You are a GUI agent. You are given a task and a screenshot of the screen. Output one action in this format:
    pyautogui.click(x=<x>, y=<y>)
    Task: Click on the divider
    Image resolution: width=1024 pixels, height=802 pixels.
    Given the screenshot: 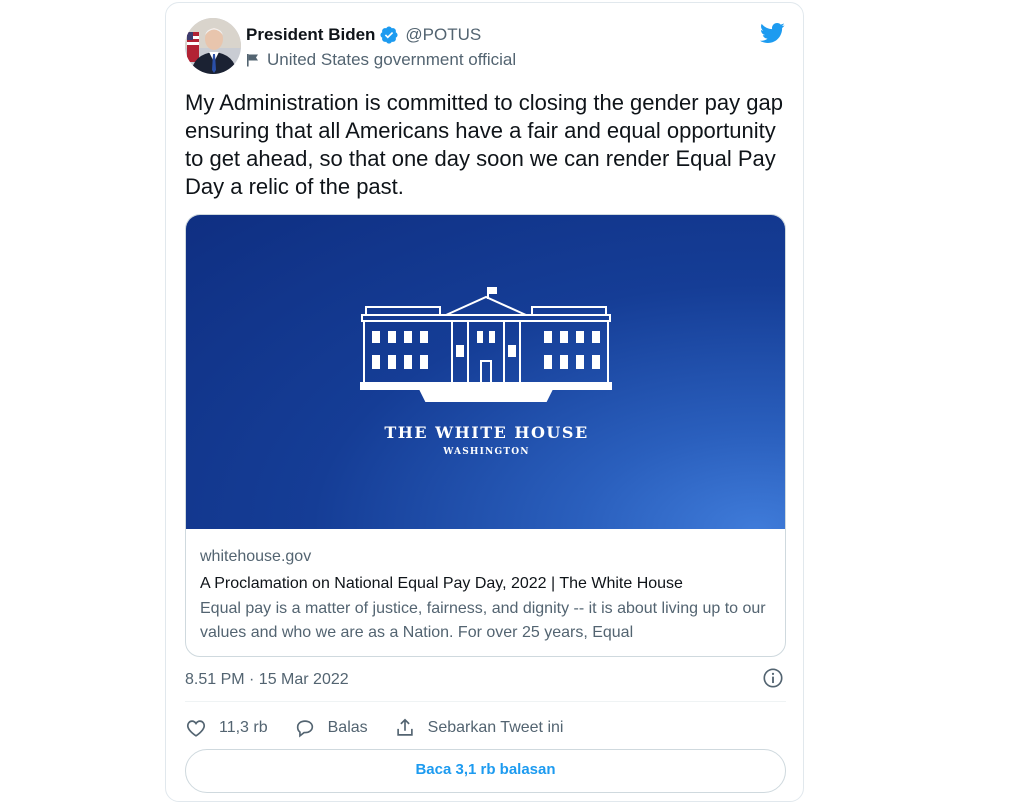 What is the action you would take?
    pyautogui.click(x=485, y=701)
    